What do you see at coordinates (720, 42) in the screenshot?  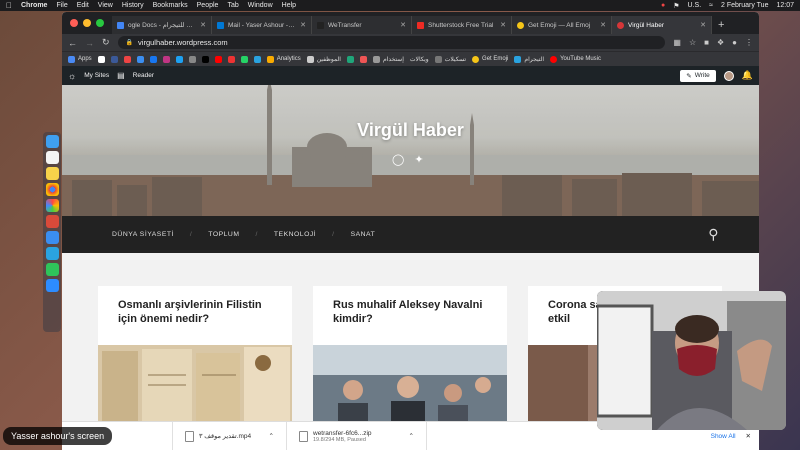 I see `puzzle-icon: ❖` at bounding box center [720, 42].